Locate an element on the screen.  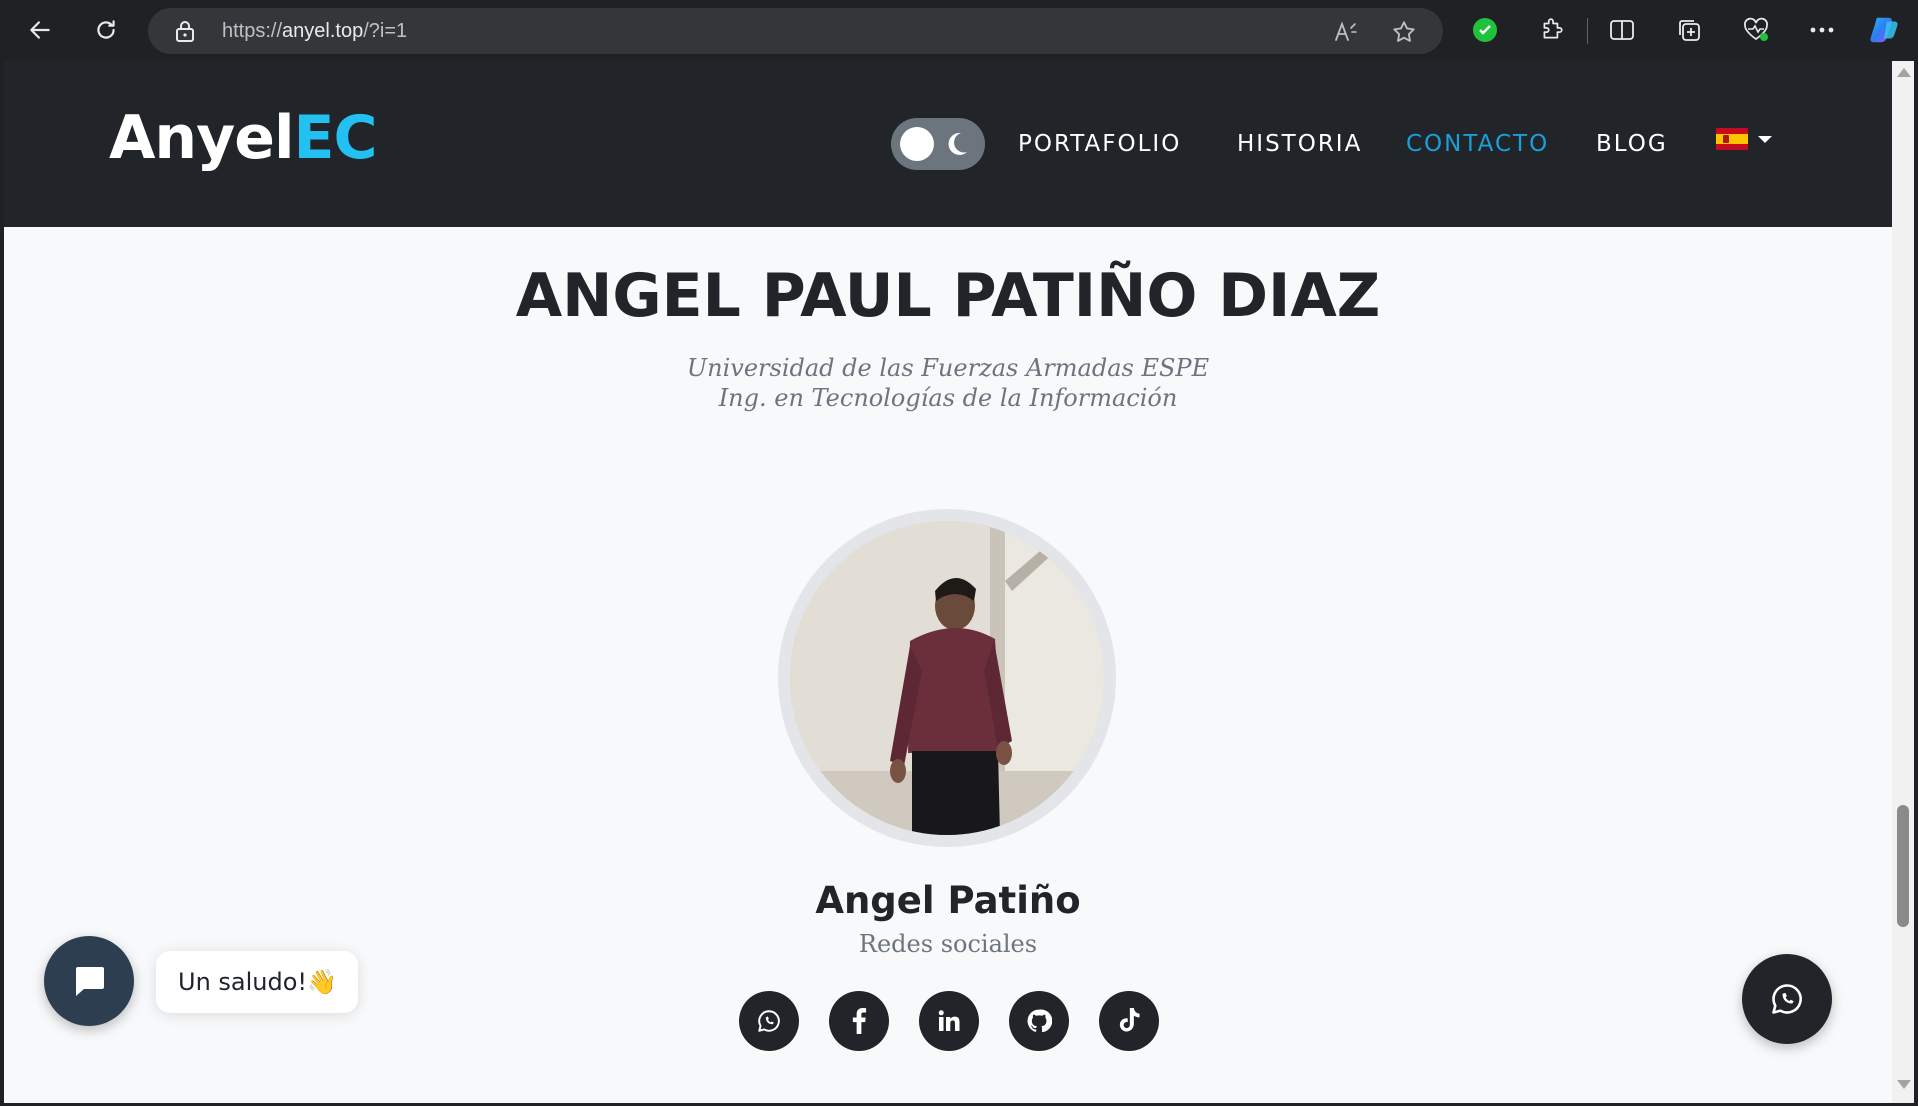
scroll-up-arrow-icon is located at coordinates (1904, 72).